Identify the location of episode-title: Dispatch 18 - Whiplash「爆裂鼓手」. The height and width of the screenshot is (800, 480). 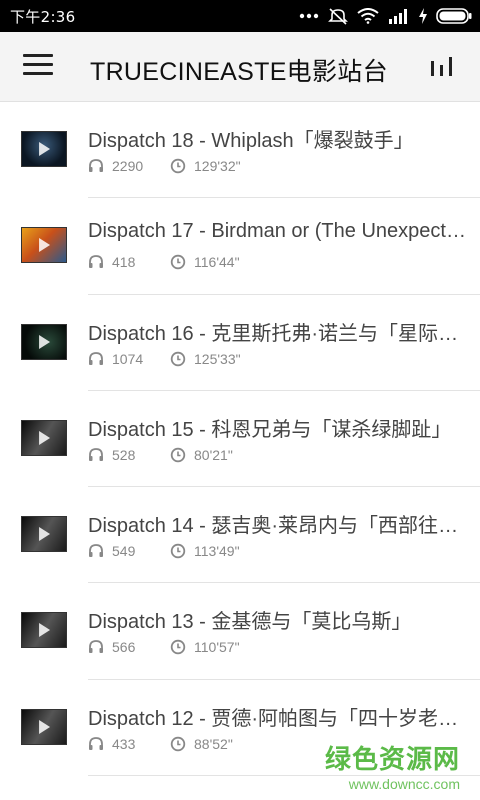
(251, 141).